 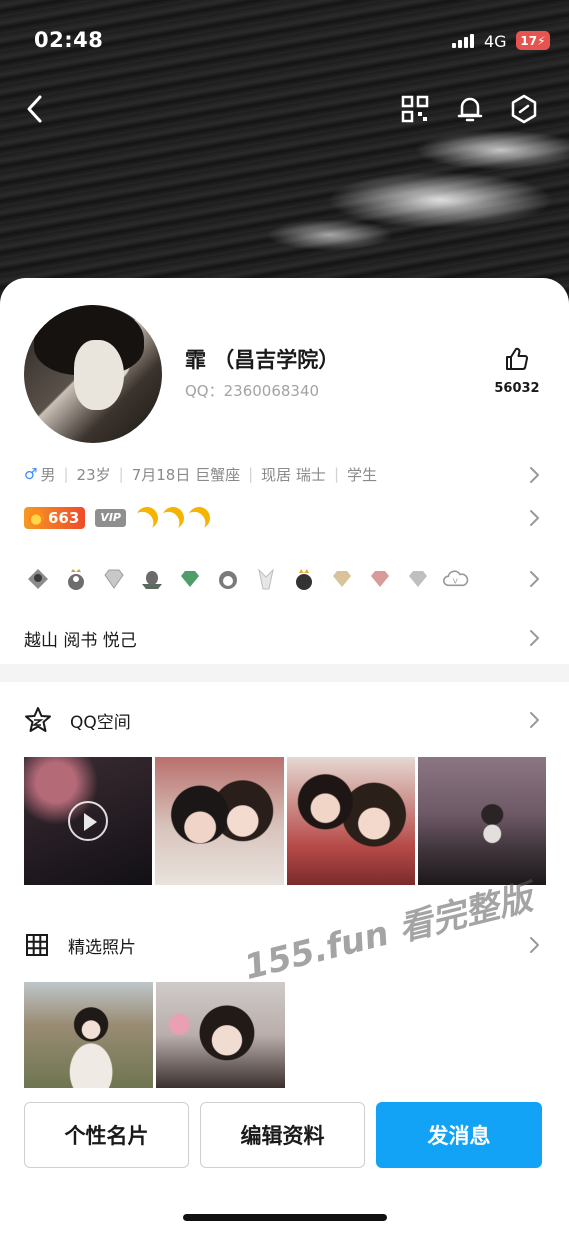 I want to click on selected-photos-title: 精选照片, so click(x=102, y=947).